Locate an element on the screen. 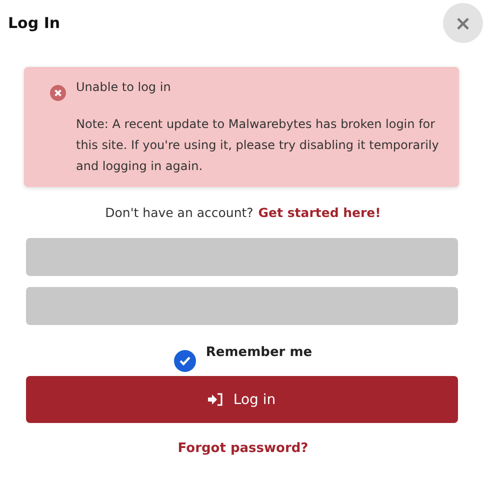 This screenshot has height=484, width=486. error-icon is located at coordinates (58, 93).